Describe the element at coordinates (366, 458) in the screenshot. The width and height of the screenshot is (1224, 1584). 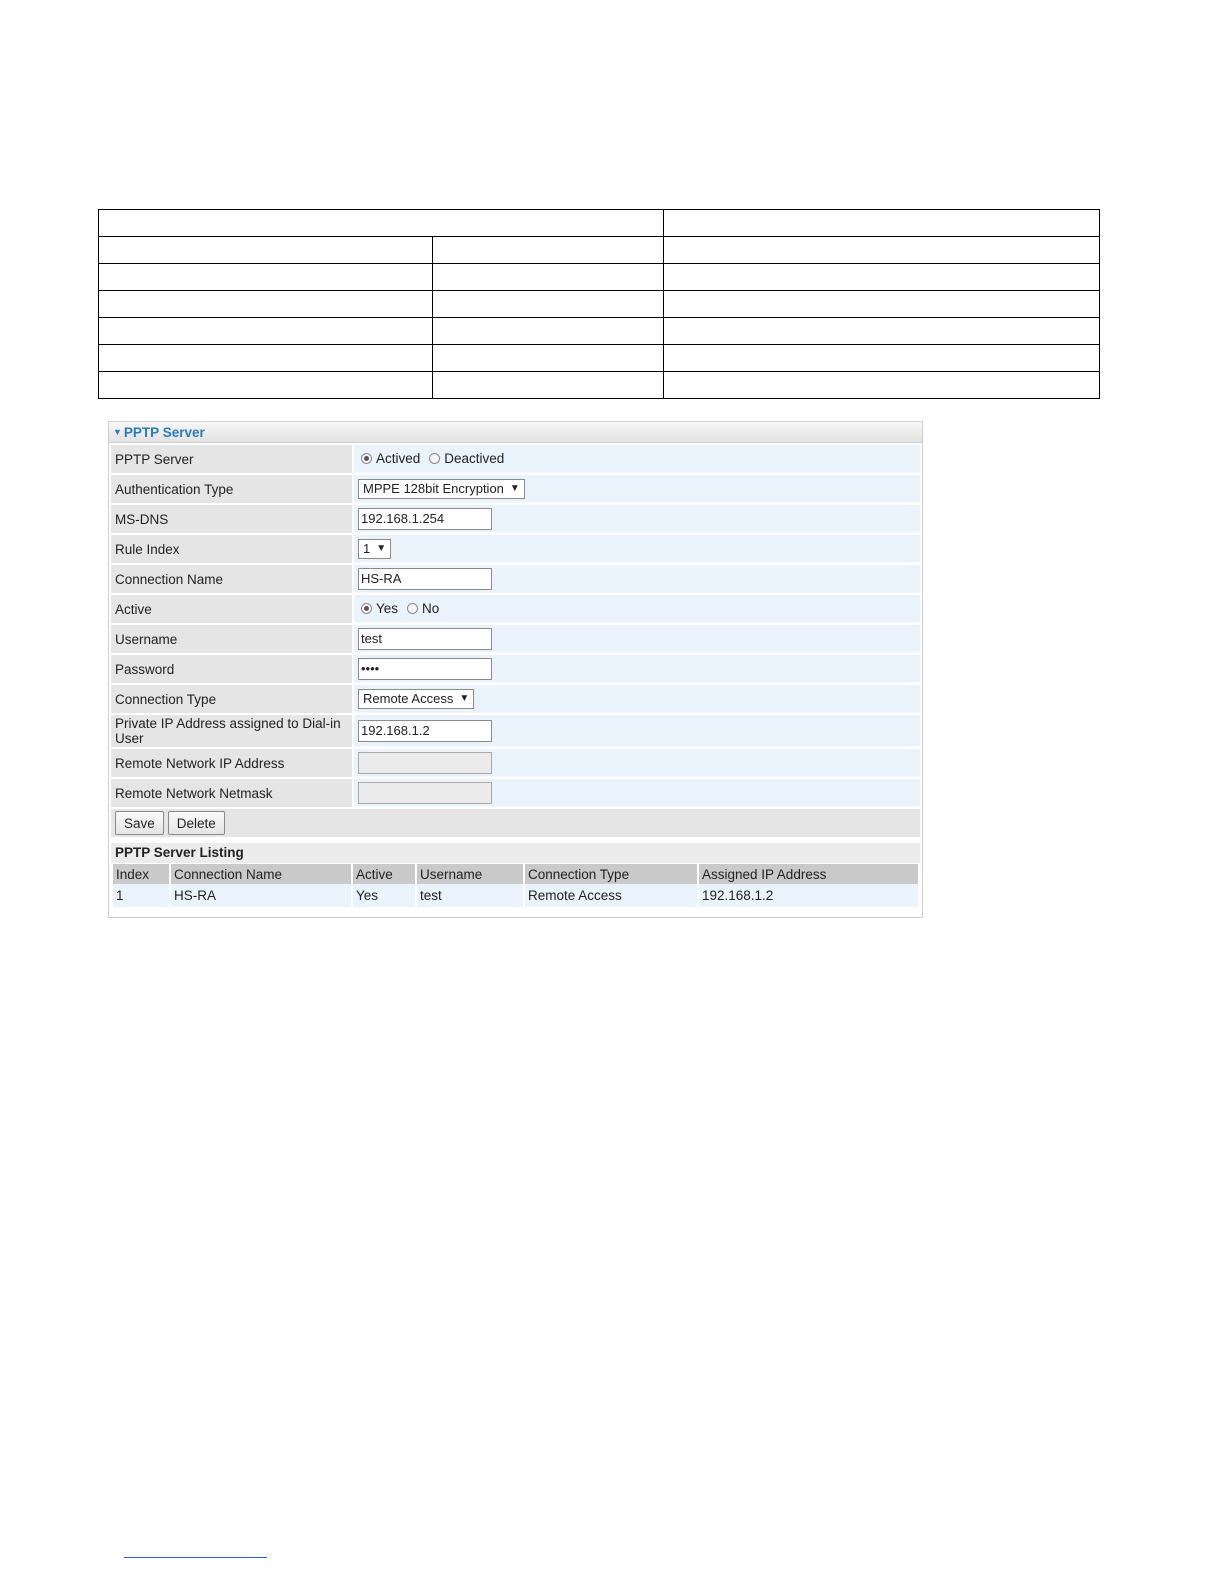
I see `actived-radio` at that location.